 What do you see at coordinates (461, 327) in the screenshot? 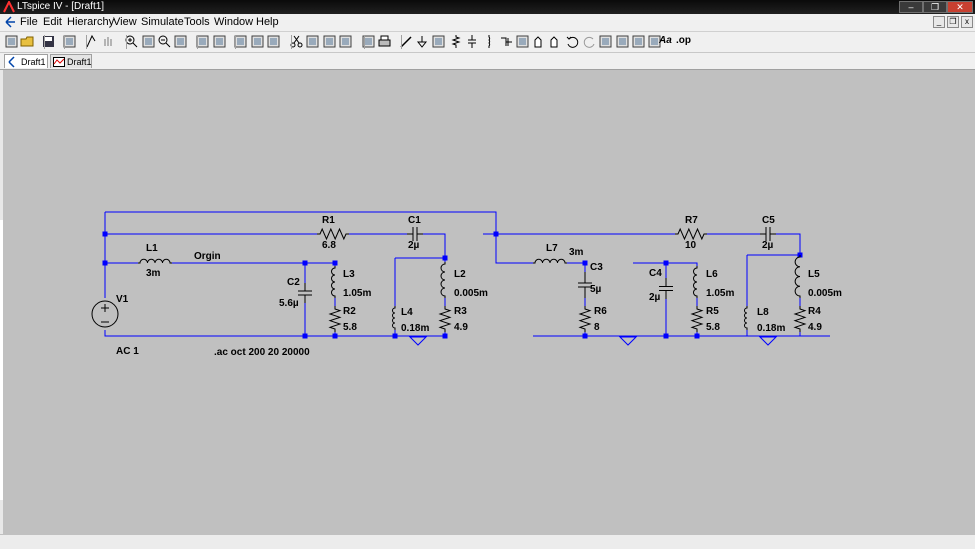
I see `label-r3-value: 4.9` at bounding box center [461, 327].